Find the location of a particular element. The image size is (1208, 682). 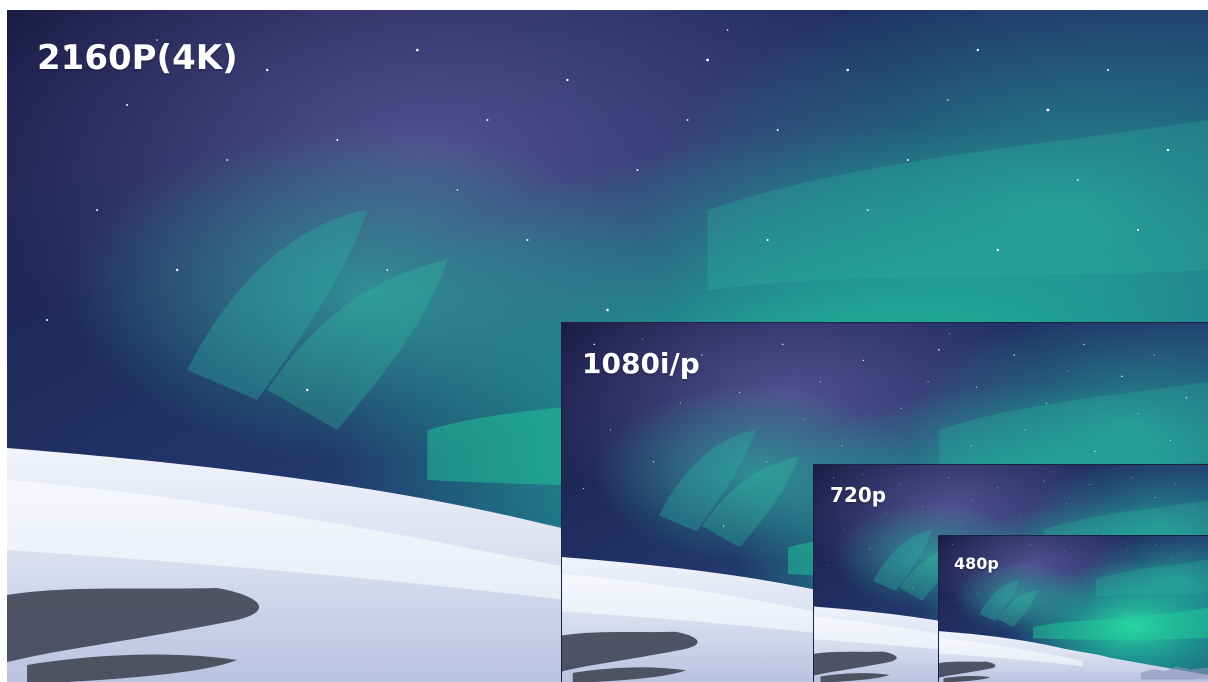

resolution-frame-480: 480p is located at coordinates (1073, 608).